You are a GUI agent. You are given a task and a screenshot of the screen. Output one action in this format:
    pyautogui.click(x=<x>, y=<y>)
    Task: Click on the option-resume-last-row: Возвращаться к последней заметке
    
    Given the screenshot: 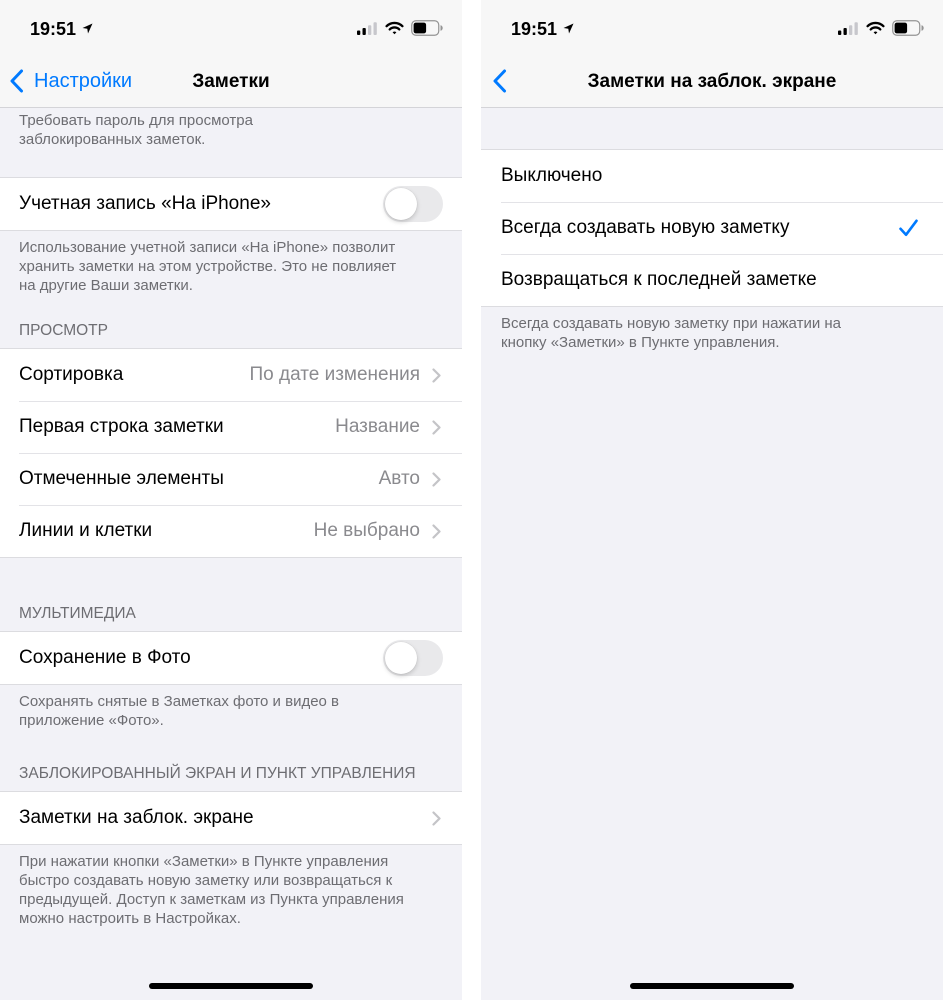 What is the action you would take?
    pyautogui.click(x=712, y=280)
    